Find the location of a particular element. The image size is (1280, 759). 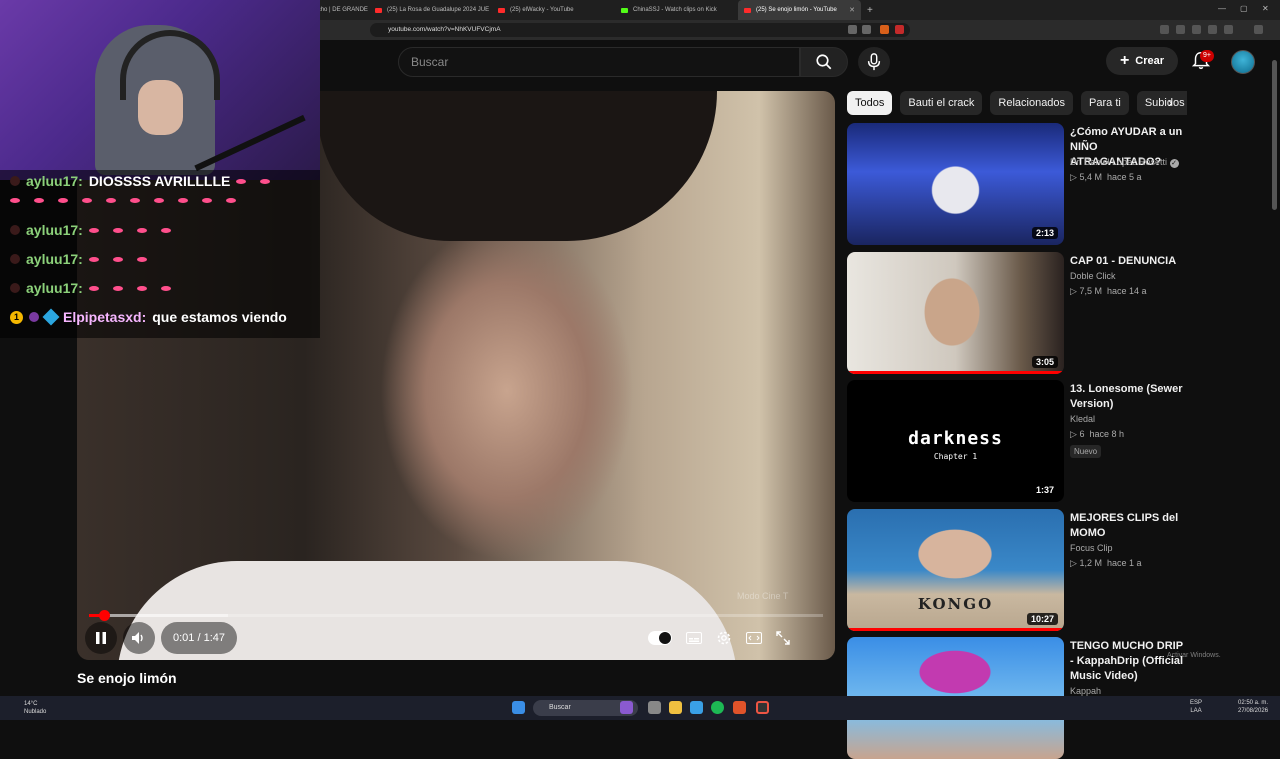

downloads-icon is located at coordinates (1196, 29).